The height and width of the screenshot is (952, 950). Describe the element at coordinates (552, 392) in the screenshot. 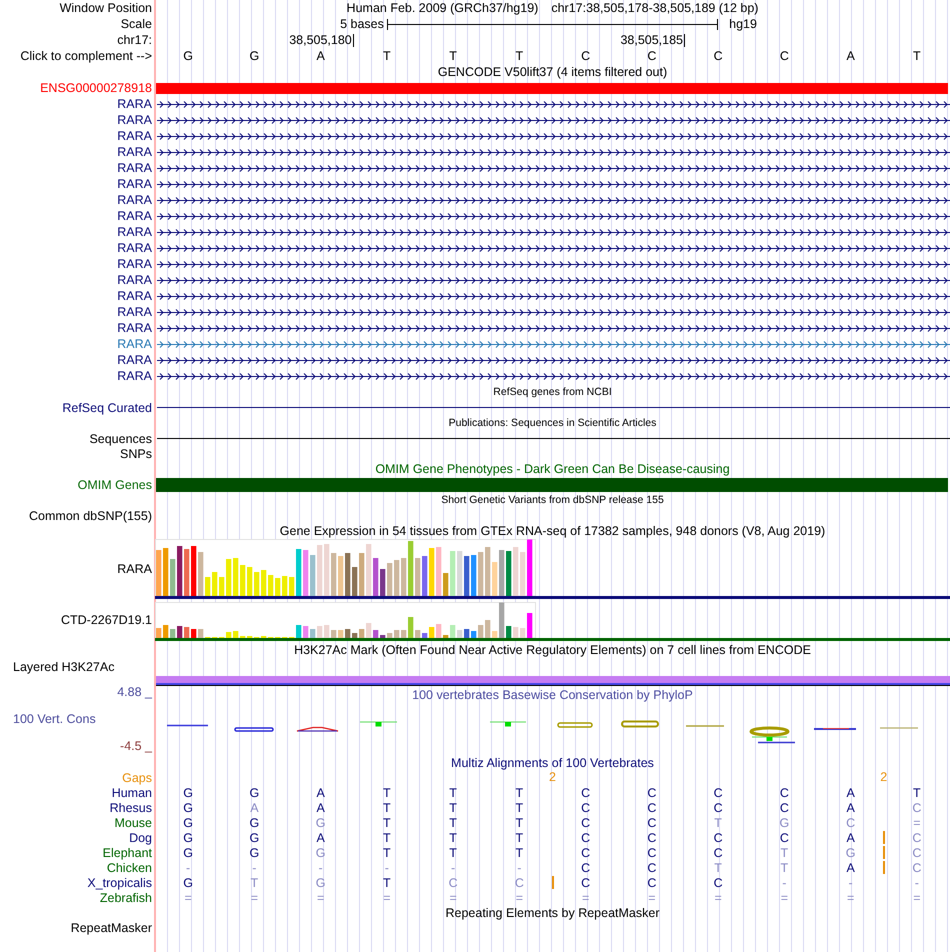

I see `track-title: RefSeq genes from NCBI` at that location.